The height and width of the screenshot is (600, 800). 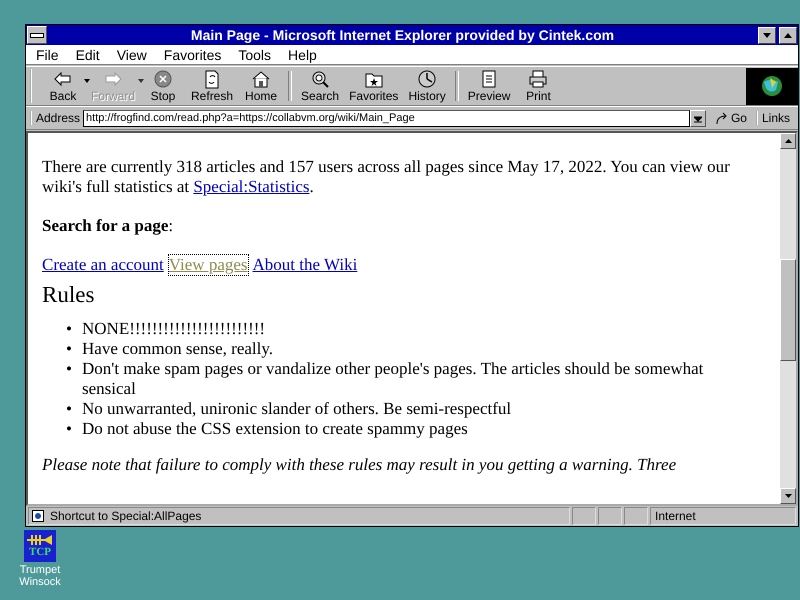 I want to click on toolbar-button: Search, so click(x=320, y=86).